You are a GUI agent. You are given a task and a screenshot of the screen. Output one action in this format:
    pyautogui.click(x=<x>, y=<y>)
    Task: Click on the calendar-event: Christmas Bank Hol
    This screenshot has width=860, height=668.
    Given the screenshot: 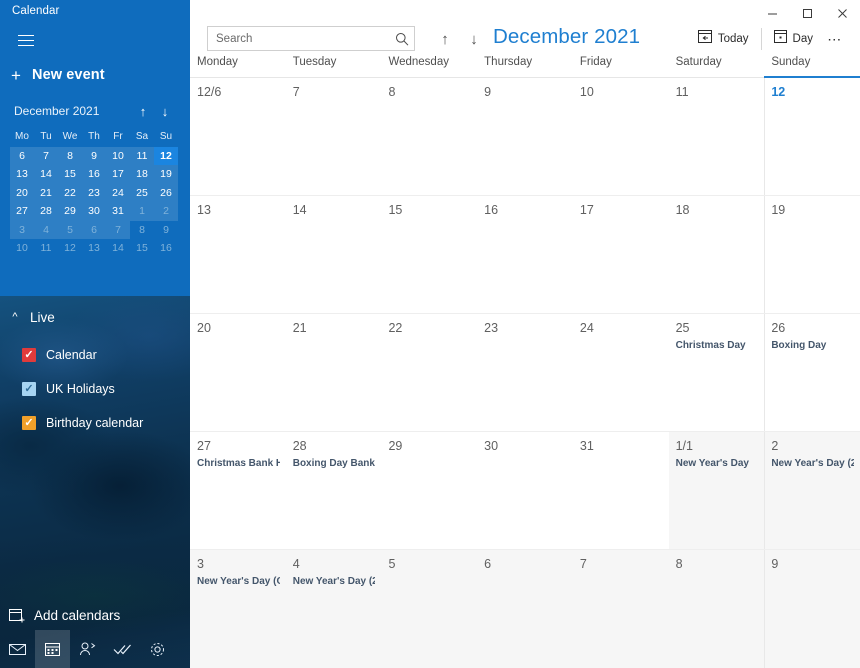 What is the action you would take?
    pyautogui.click(x=238, y=463)
    